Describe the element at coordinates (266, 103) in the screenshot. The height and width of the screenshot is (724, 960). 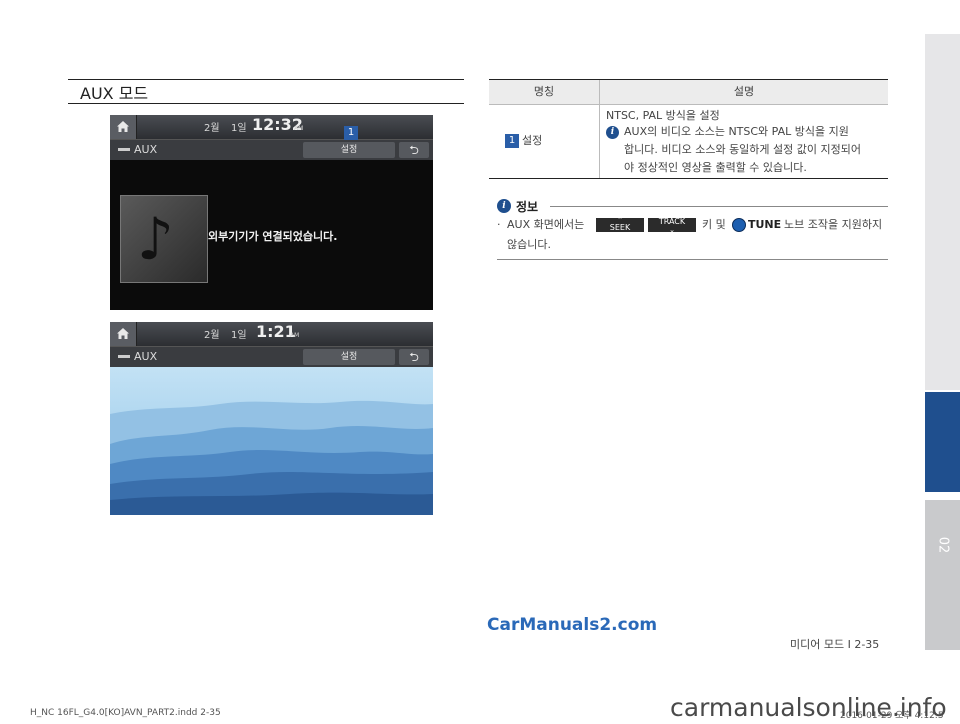
I see `title-bottom-rule` at that location.